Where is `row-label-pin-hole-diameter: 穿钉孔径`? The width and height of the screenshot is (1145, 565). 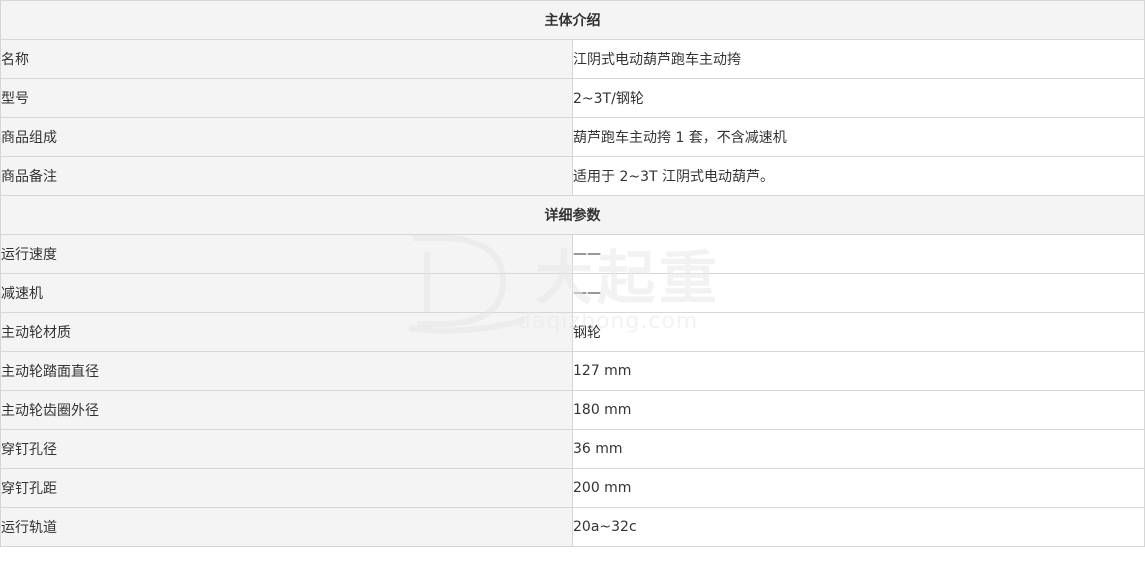 row-label-pin-hole-diameter: 穿钉孔径 is located at coordinates (286, 449).